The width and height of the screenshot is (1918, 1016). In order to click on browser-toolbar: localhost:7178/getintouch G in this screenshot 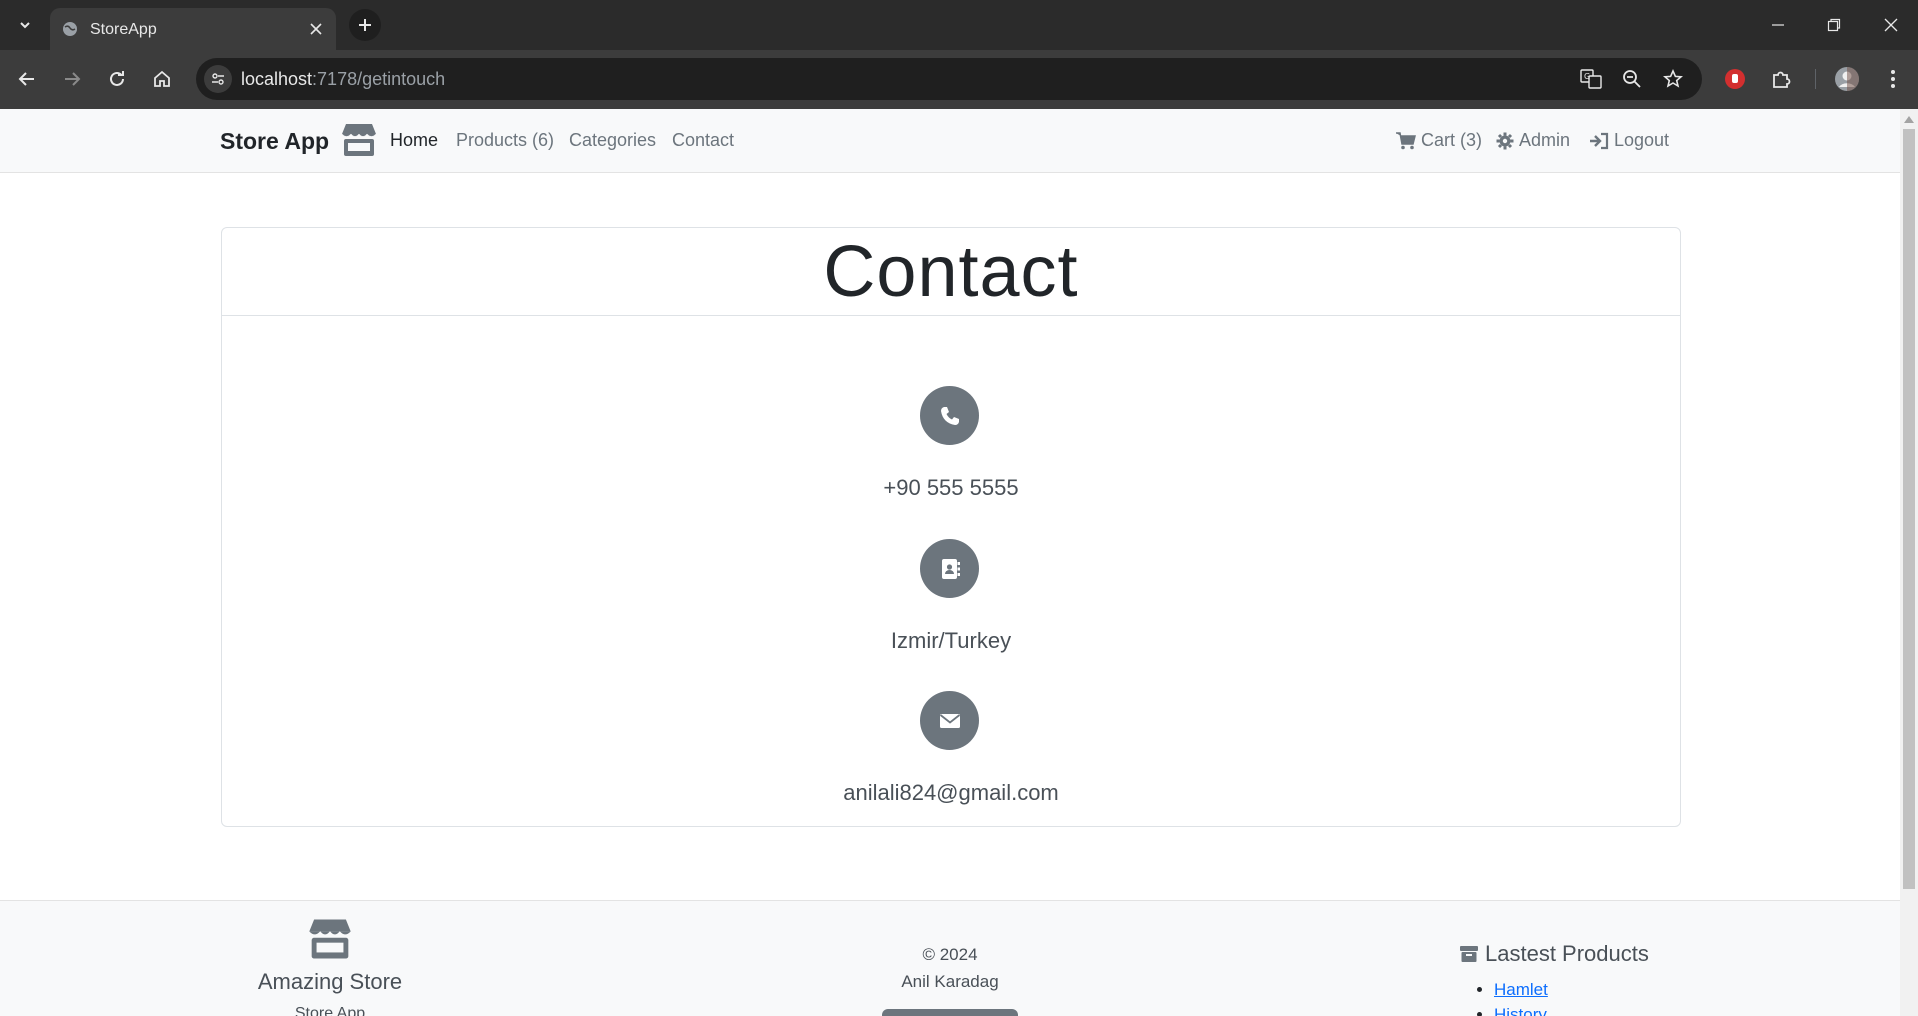, I will do `click(959, 79)`.